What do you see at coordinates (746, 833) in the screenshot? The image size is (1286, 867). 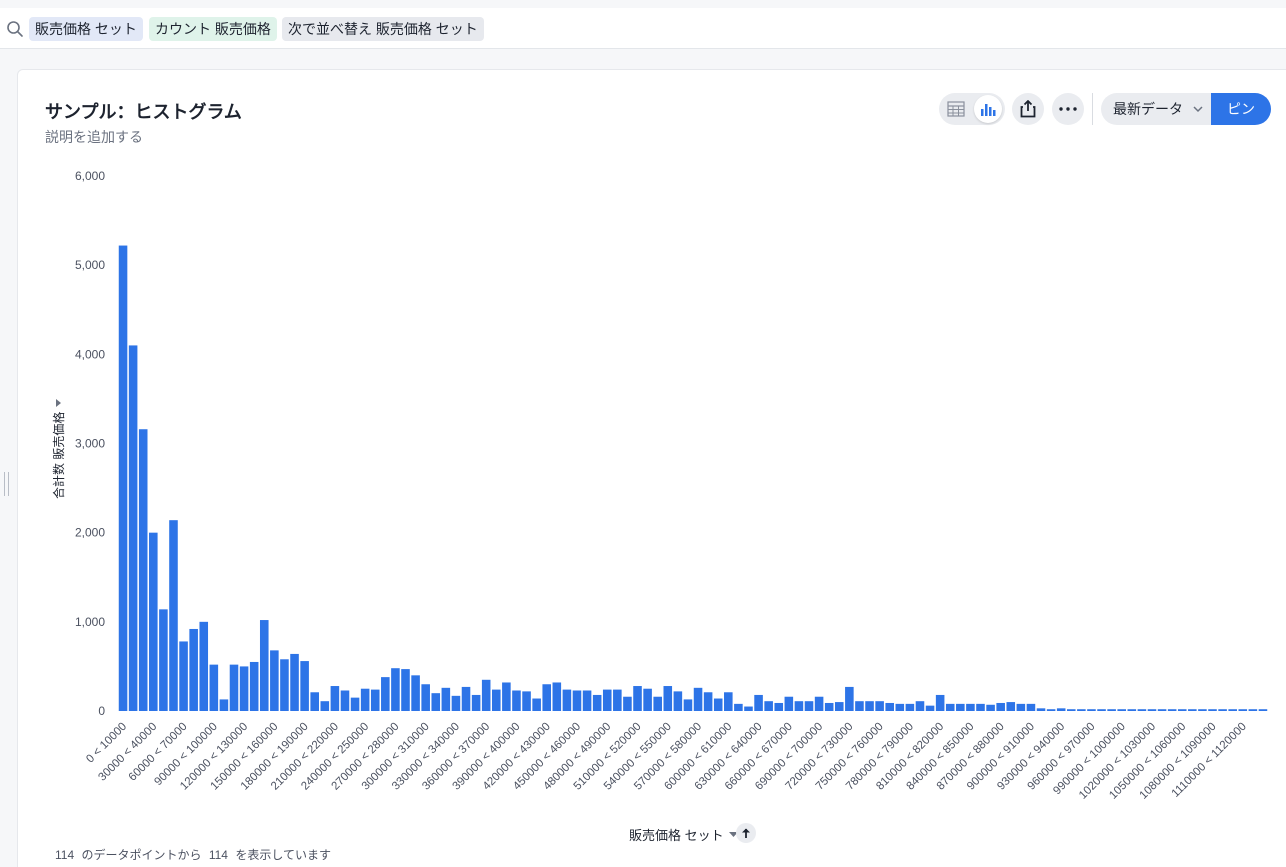 I see `sort-ascending-button` at bounding box center [746, 833].